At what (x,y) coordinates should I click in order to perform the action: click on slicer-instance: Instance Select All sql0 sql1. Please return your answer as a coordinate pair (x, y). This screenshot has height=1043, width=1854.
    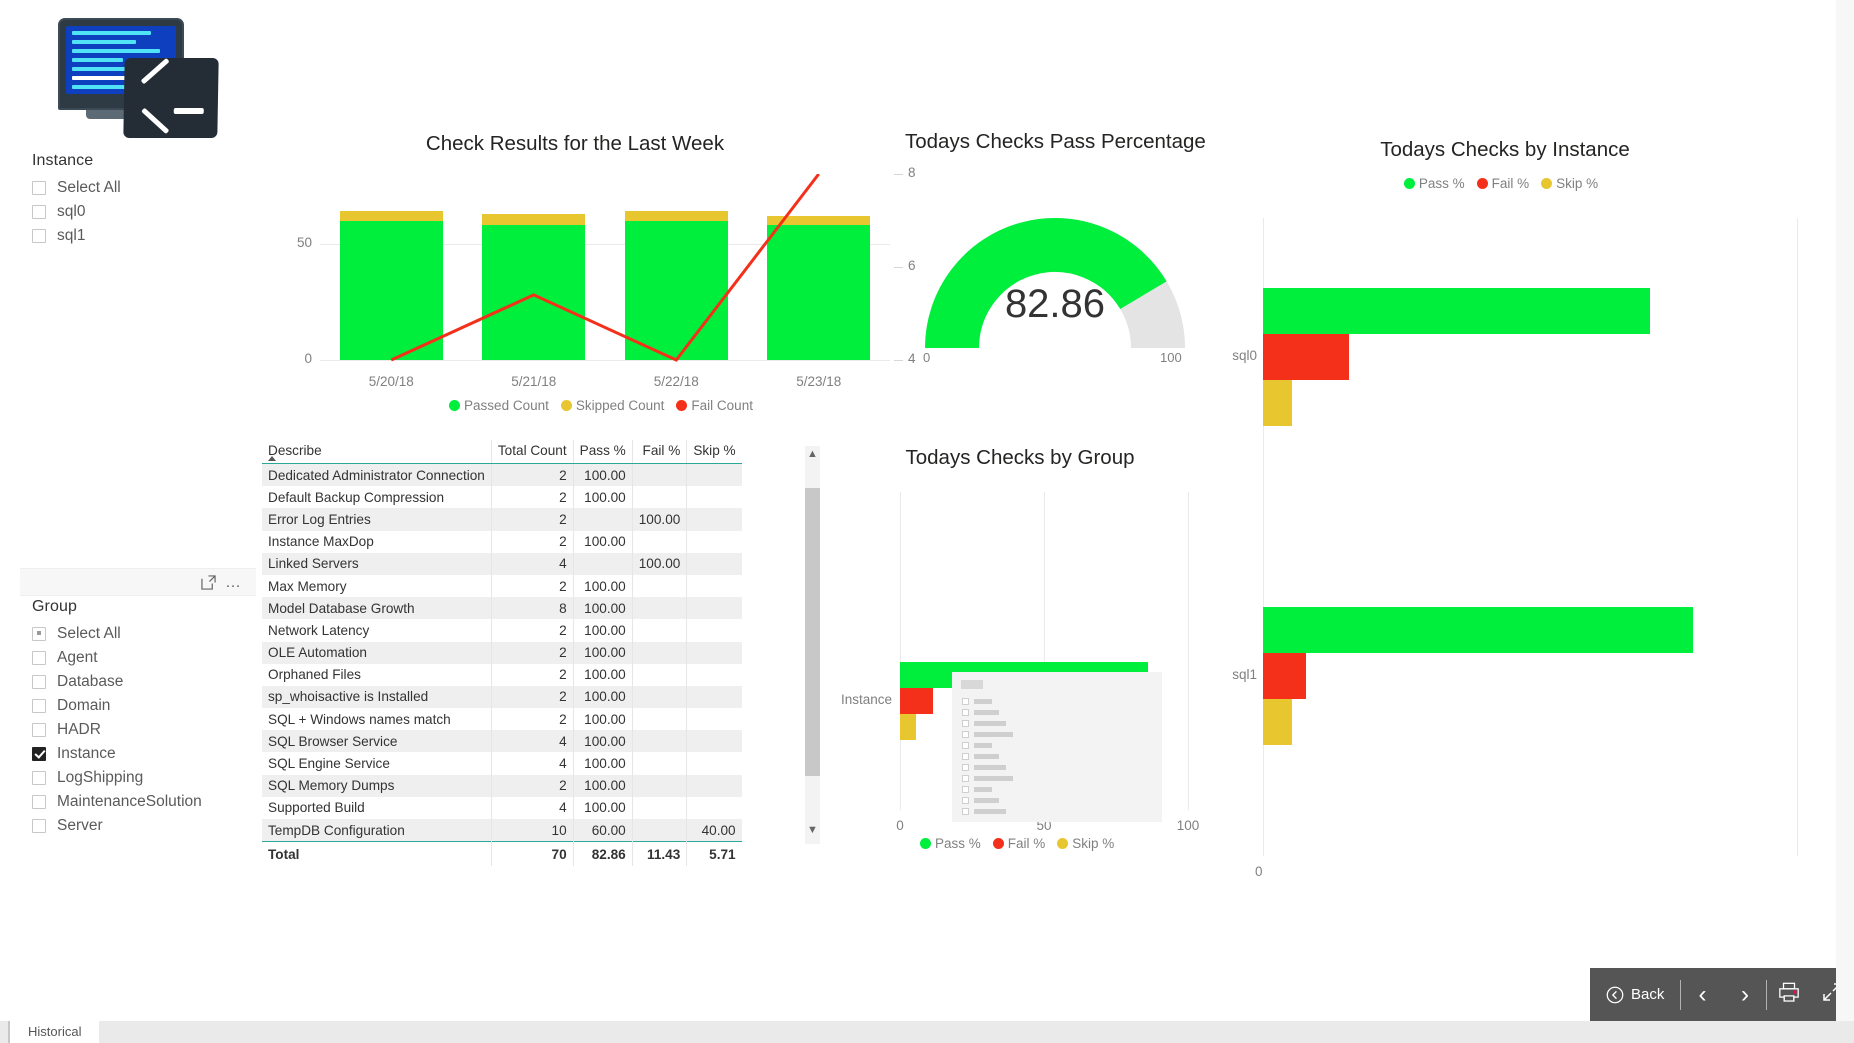
    Looking at the image, I should click on (144, 200).